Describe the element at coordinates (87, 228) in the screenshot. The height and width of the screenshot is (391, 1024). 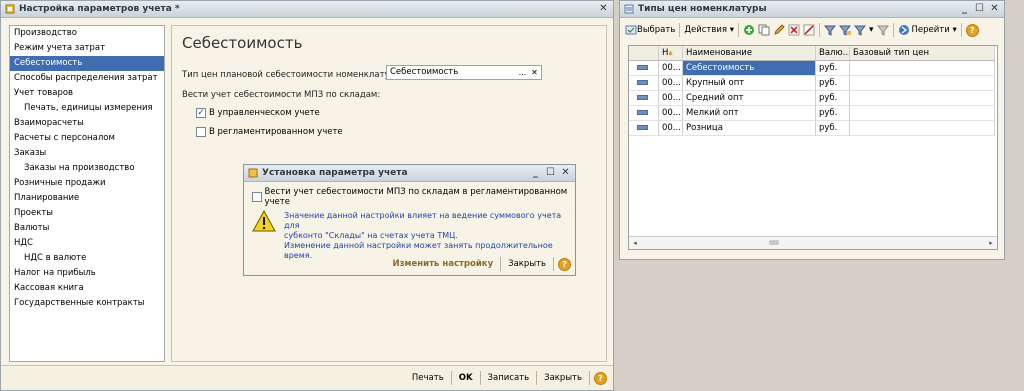
I see `sidebar-item: Валюты` at that location.